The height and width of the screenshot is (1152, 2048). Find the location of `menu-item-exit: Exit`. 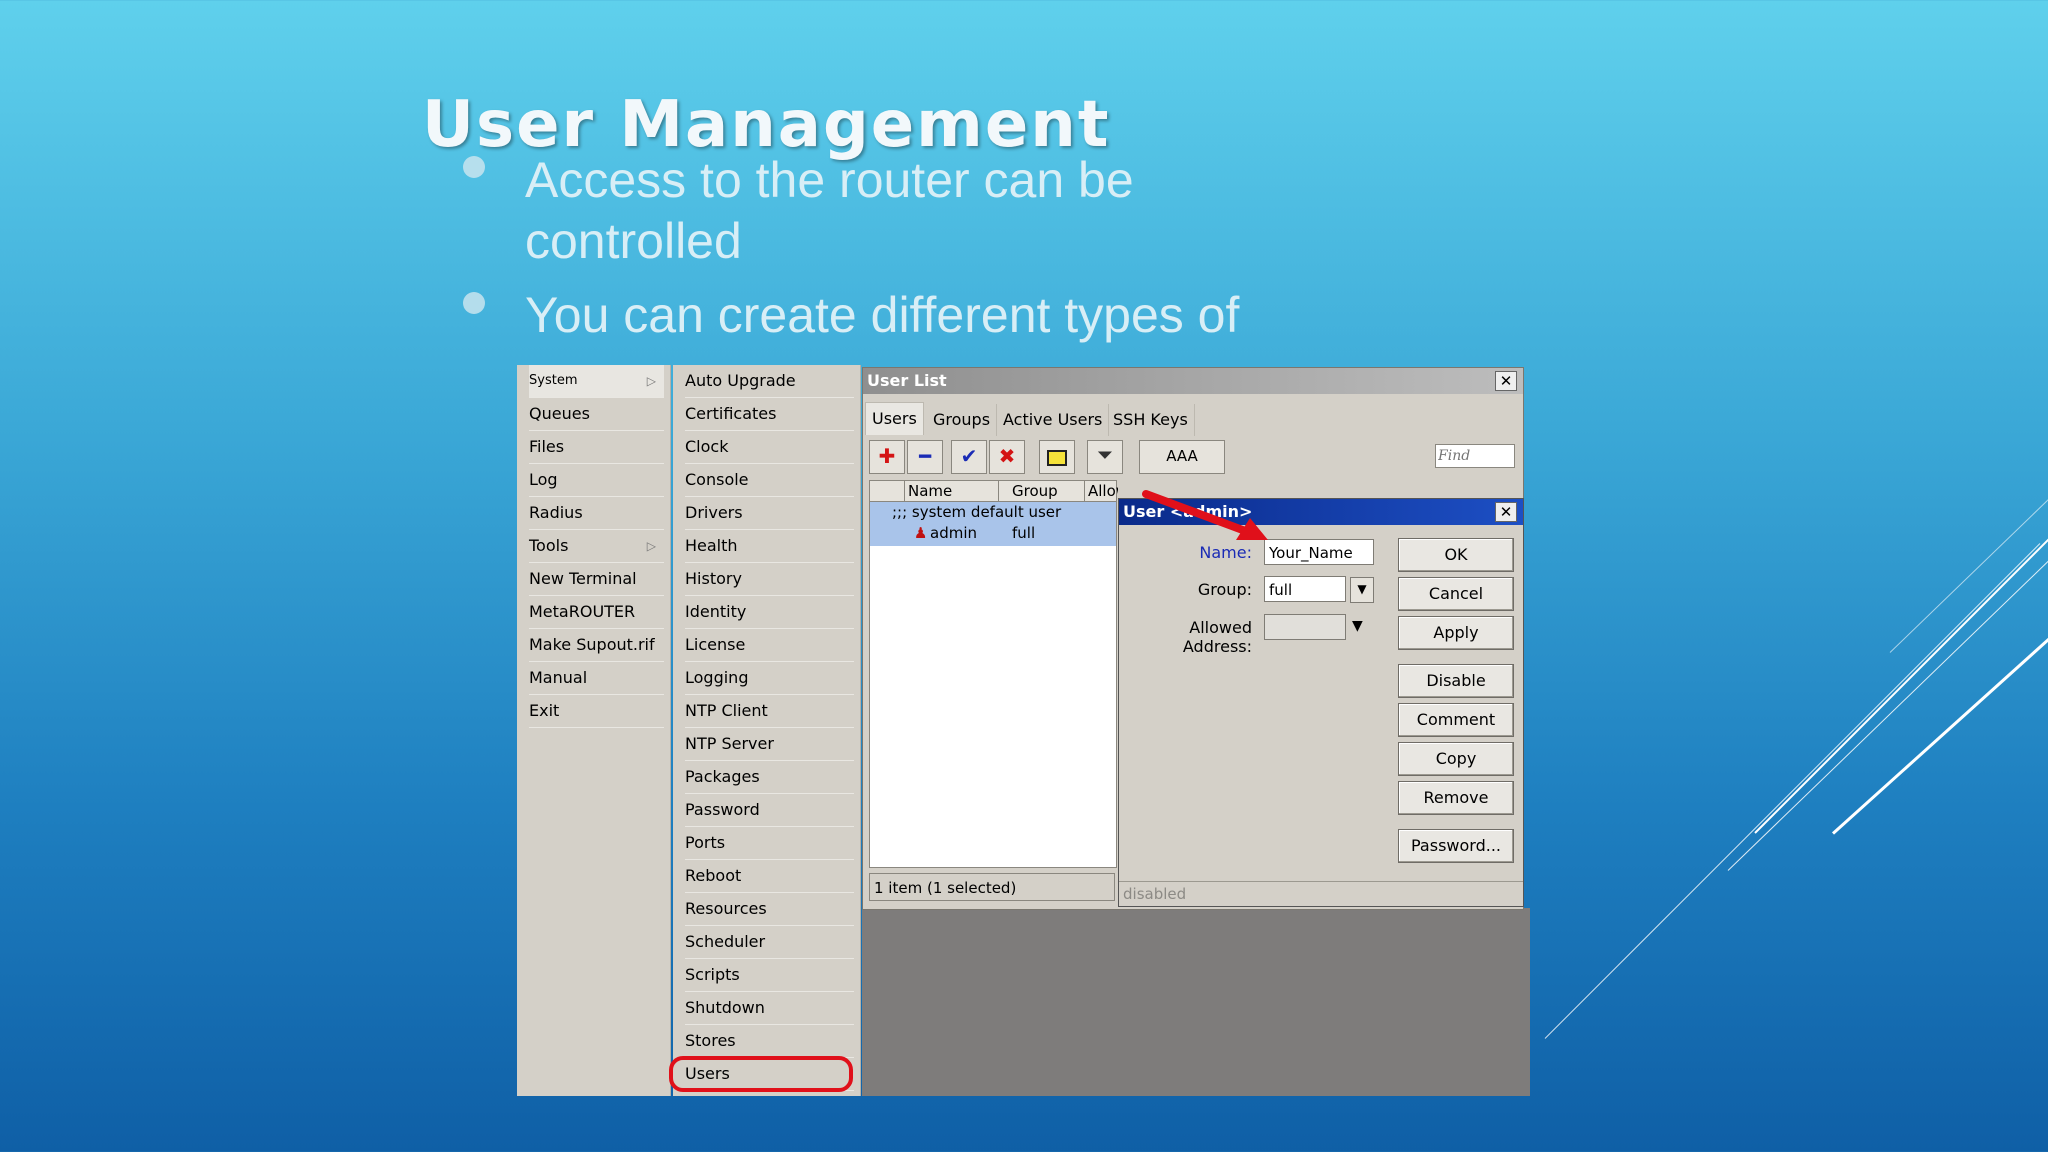

menu-item-exit: Exit is located at coordinates (596, 711).